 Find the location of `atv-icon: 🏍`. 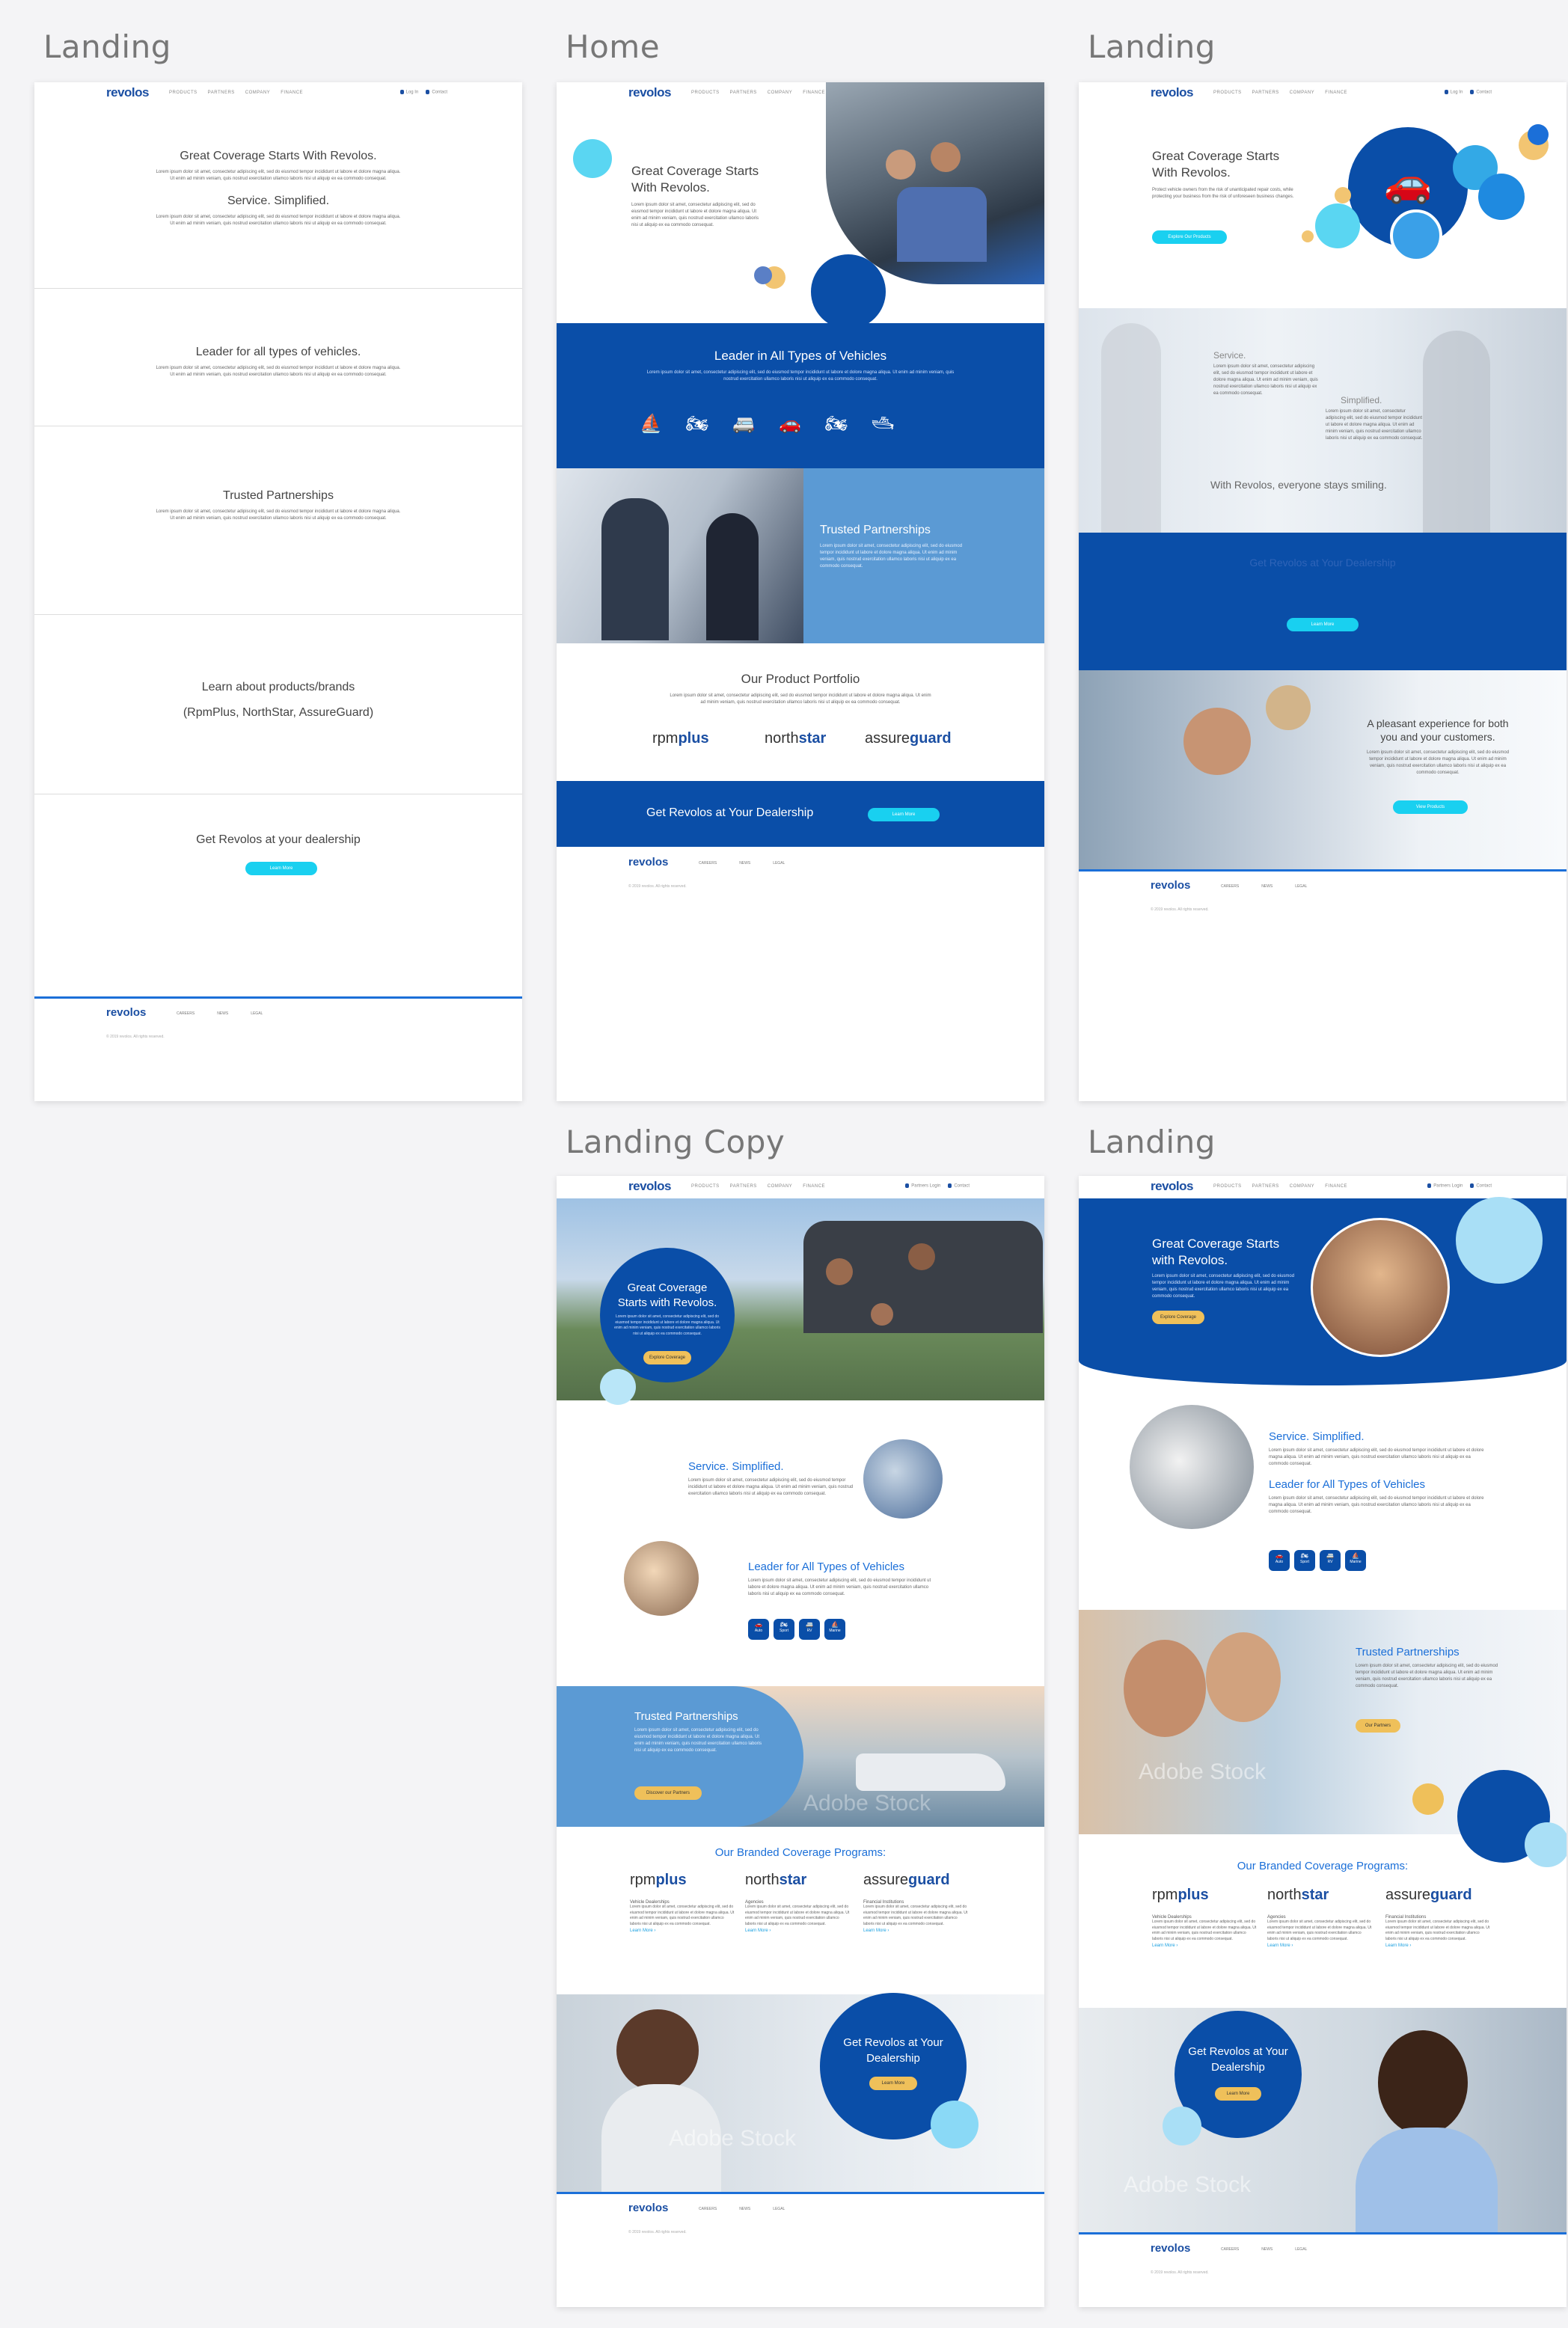

atv-icon: 🏍 is located at coordinates (697, 423).